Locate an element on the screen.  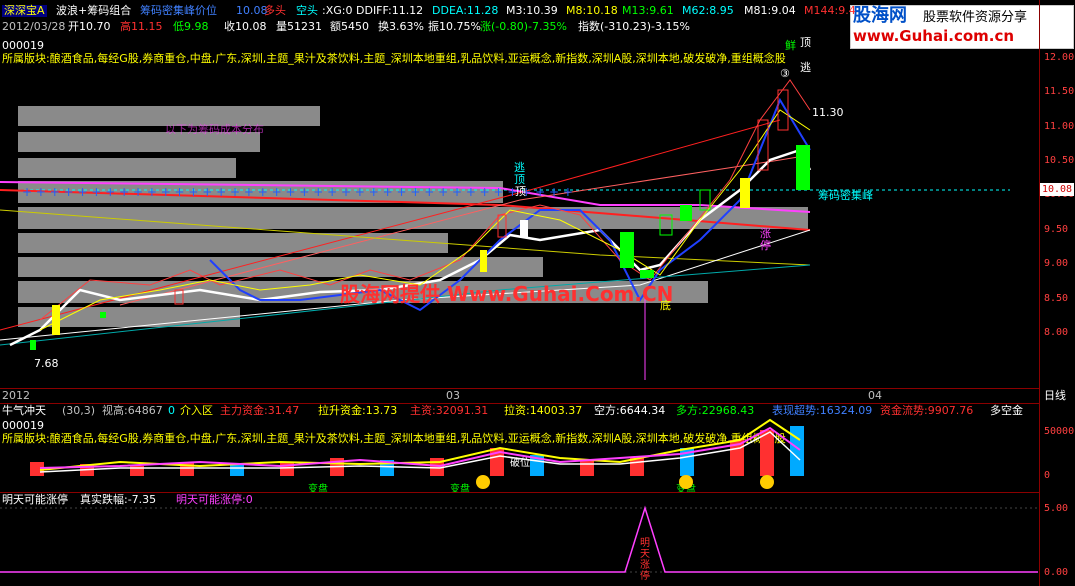
spike-label: 明天涨停 is located at coordinates (645, 560).